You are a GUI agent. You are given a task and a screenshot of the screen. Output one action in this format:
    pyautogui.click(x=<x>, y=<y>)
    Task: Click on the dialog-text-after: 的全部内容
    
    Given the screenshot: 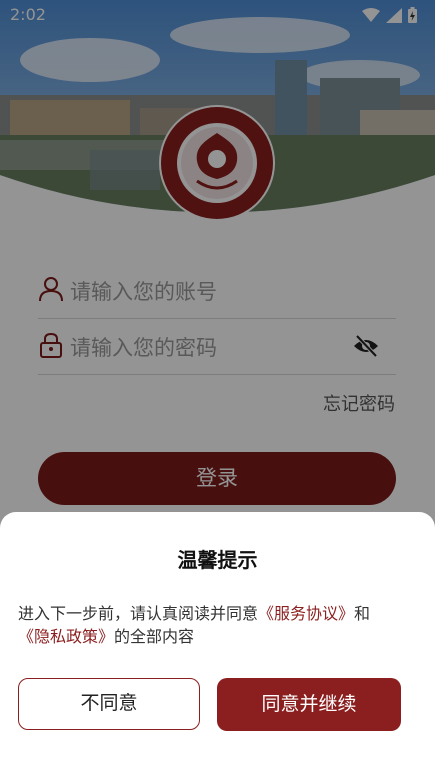 What is the action you would take?
    pyautogui.click(x=154, y=636)
    